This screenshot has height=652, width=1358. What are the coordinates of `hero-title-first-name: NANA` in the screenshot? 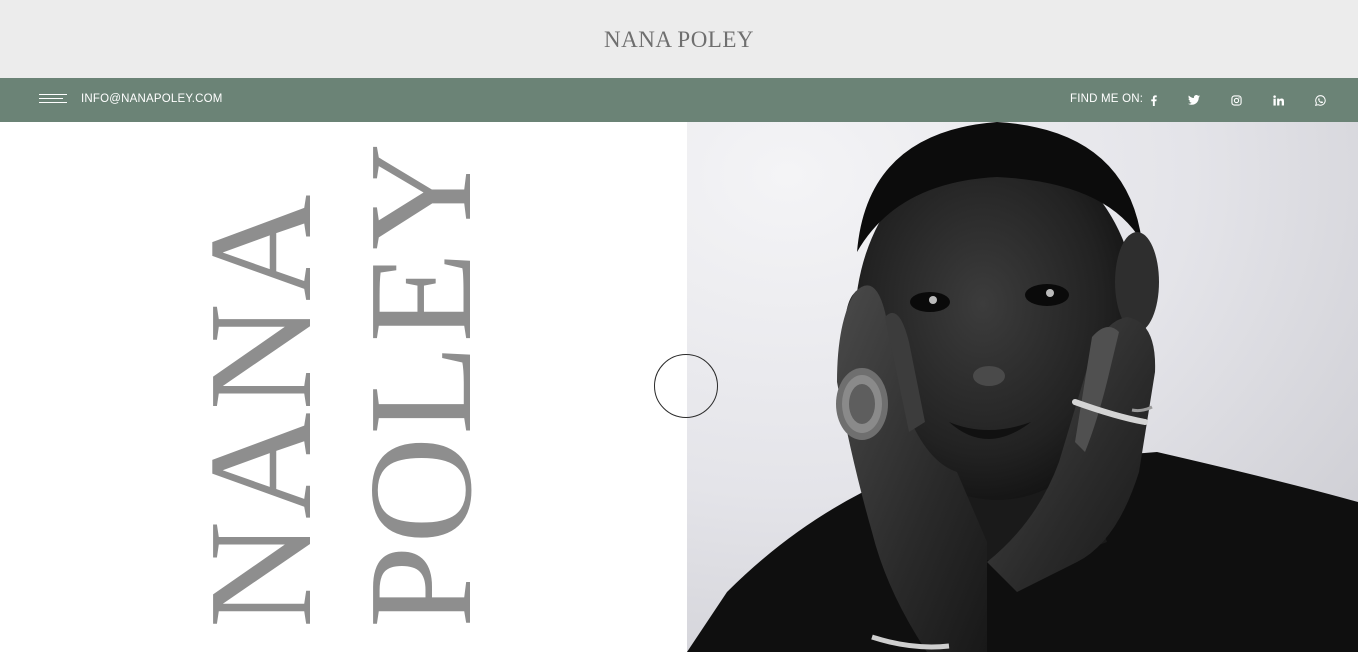 It's located at (261, 410).